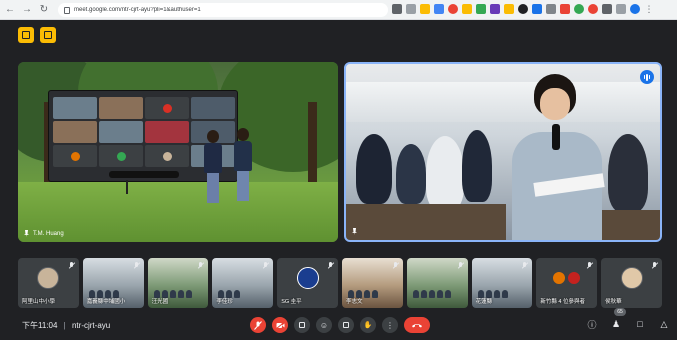 The height and width of the screenshot is (340, 677). I want to click on profile-avatar-icon, so click(635, 9).